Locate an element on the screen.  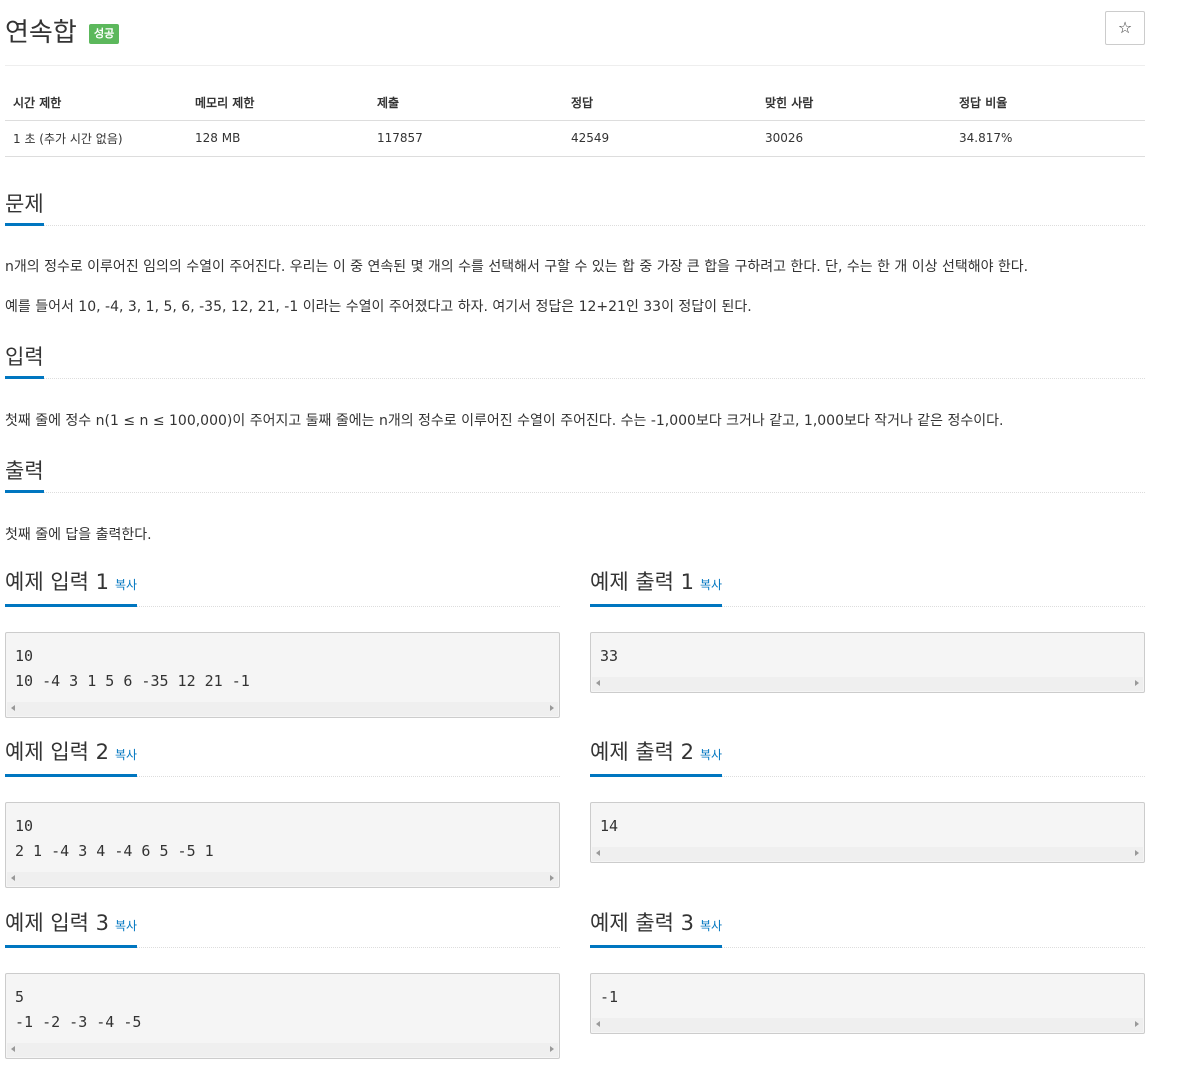
favorite-button: ☆ is located at coordinates (1125, 28).